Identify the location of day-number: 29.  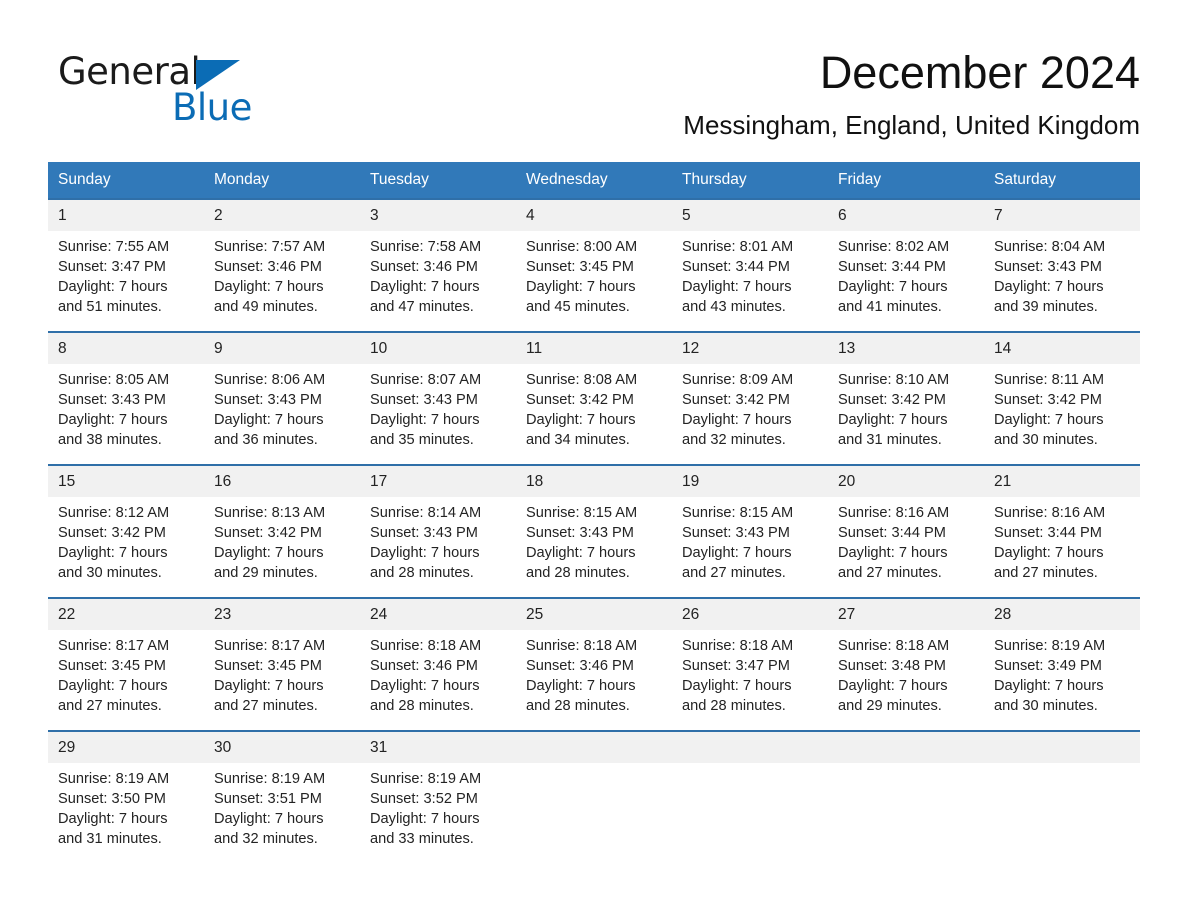
(126, 747).